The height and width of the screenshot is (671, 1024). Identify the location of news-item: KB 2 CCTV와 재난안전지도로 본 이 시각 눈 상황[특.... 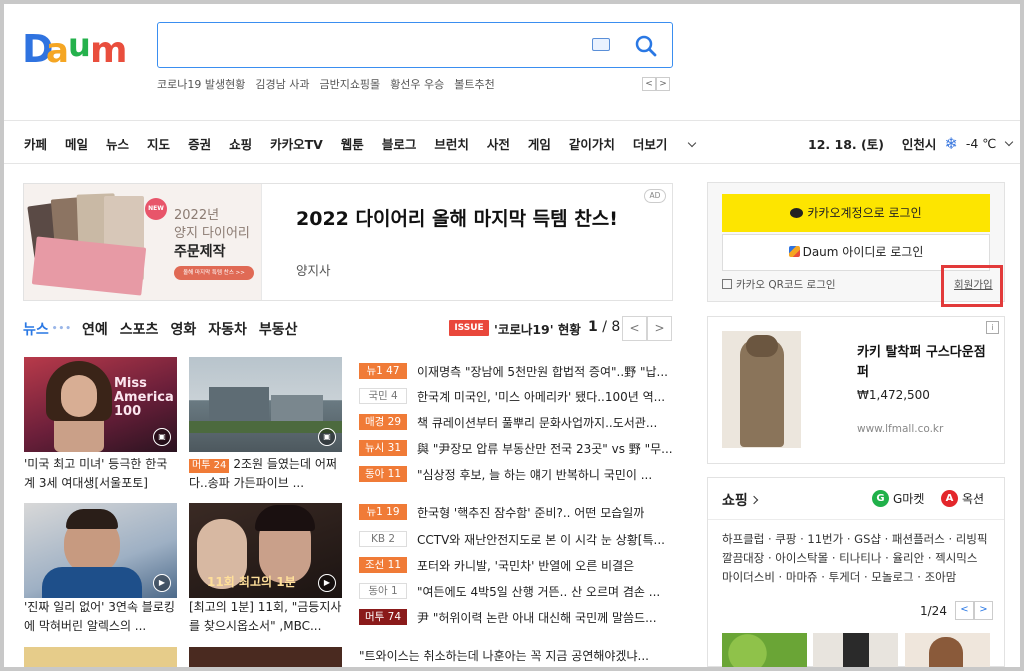
(516, 539).